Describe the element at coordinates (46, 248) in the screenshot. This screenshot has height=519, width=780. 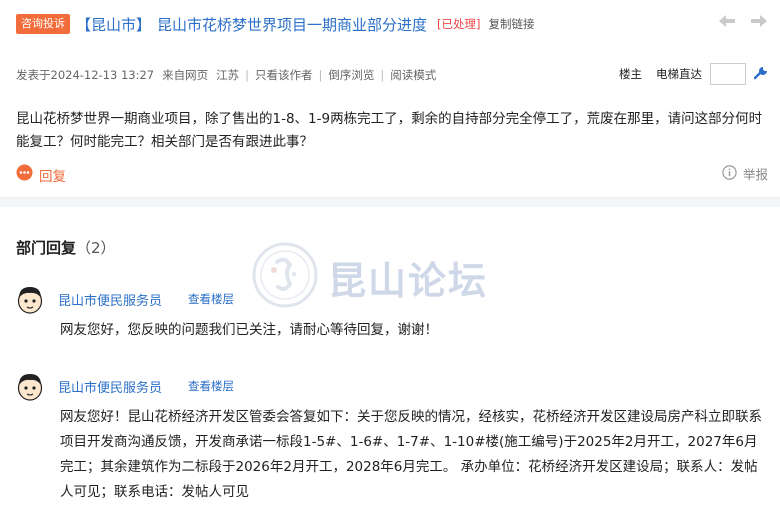
I see `dept-replies-title-text: 部门回复` at that location.